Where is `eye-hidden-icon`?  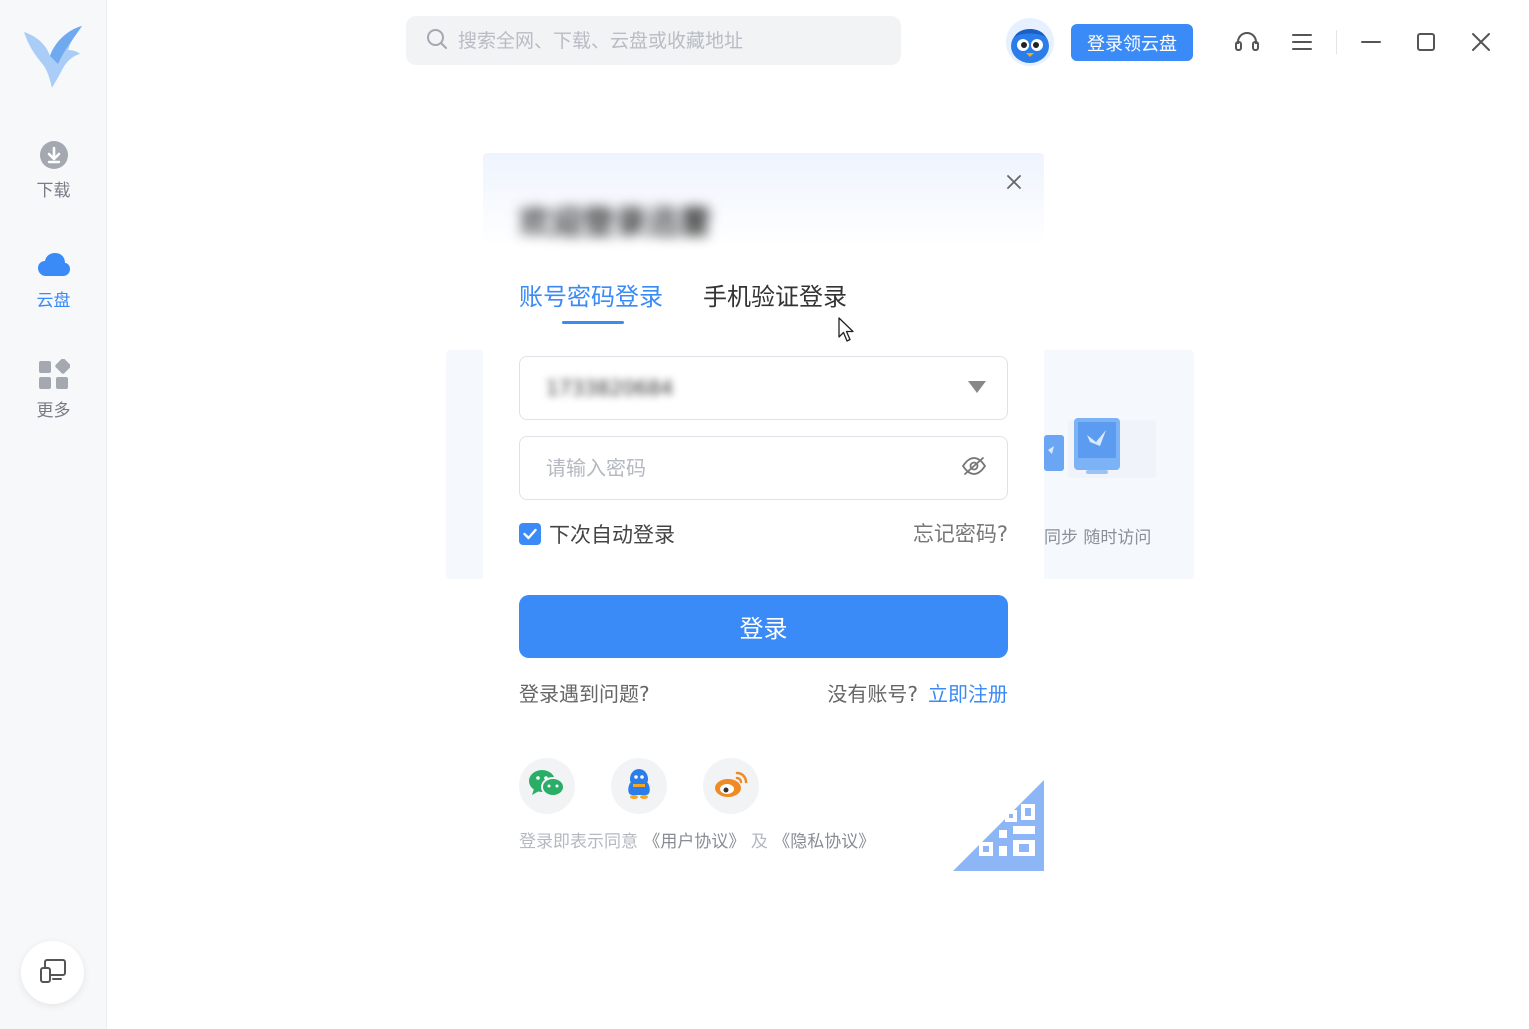 eye-hidden-icon is located at coordinates (974, 468).